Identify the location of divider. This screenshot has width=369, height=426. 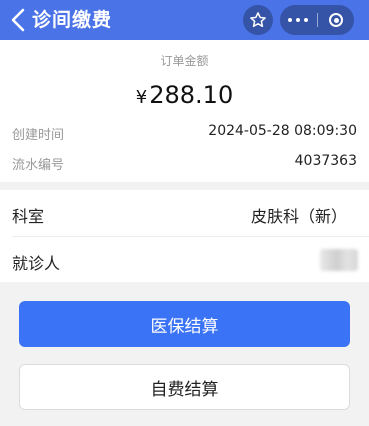
(190, 236).